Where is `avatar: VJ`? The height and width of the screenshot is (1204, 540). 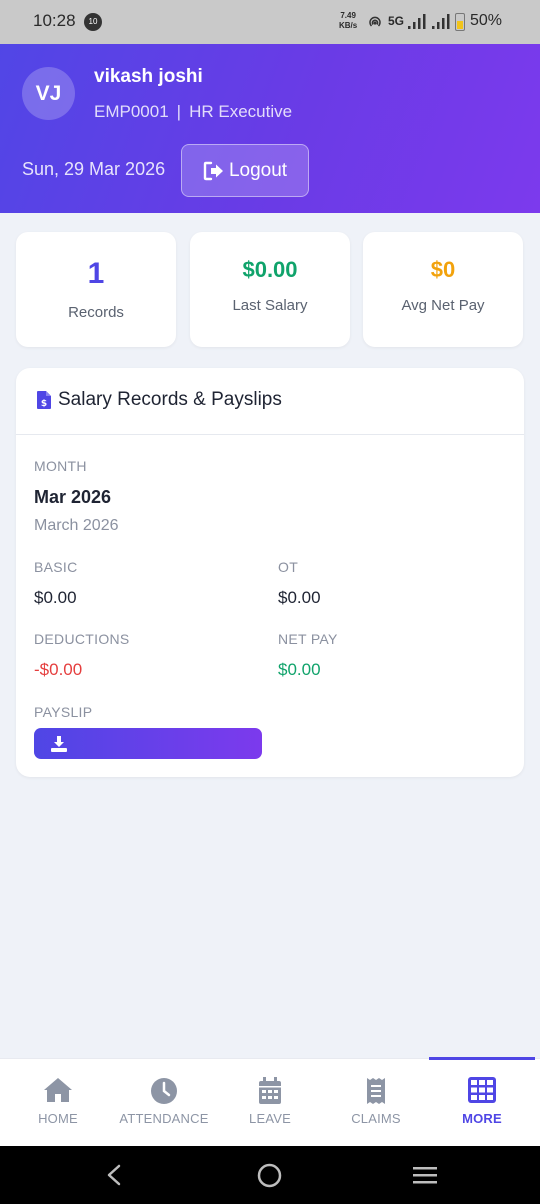 avatar: VJ is located at coordinates (48, 93).